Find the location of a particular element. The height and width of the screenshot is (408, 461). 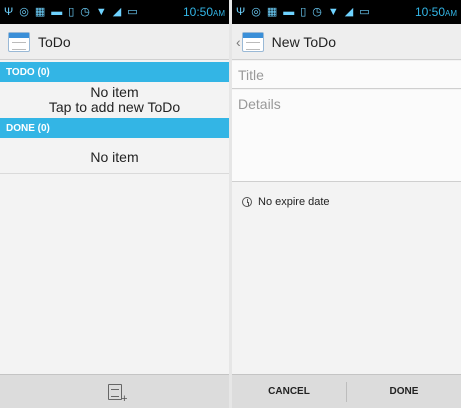

expire-label: No expire date is located at coordinates (294, 202).